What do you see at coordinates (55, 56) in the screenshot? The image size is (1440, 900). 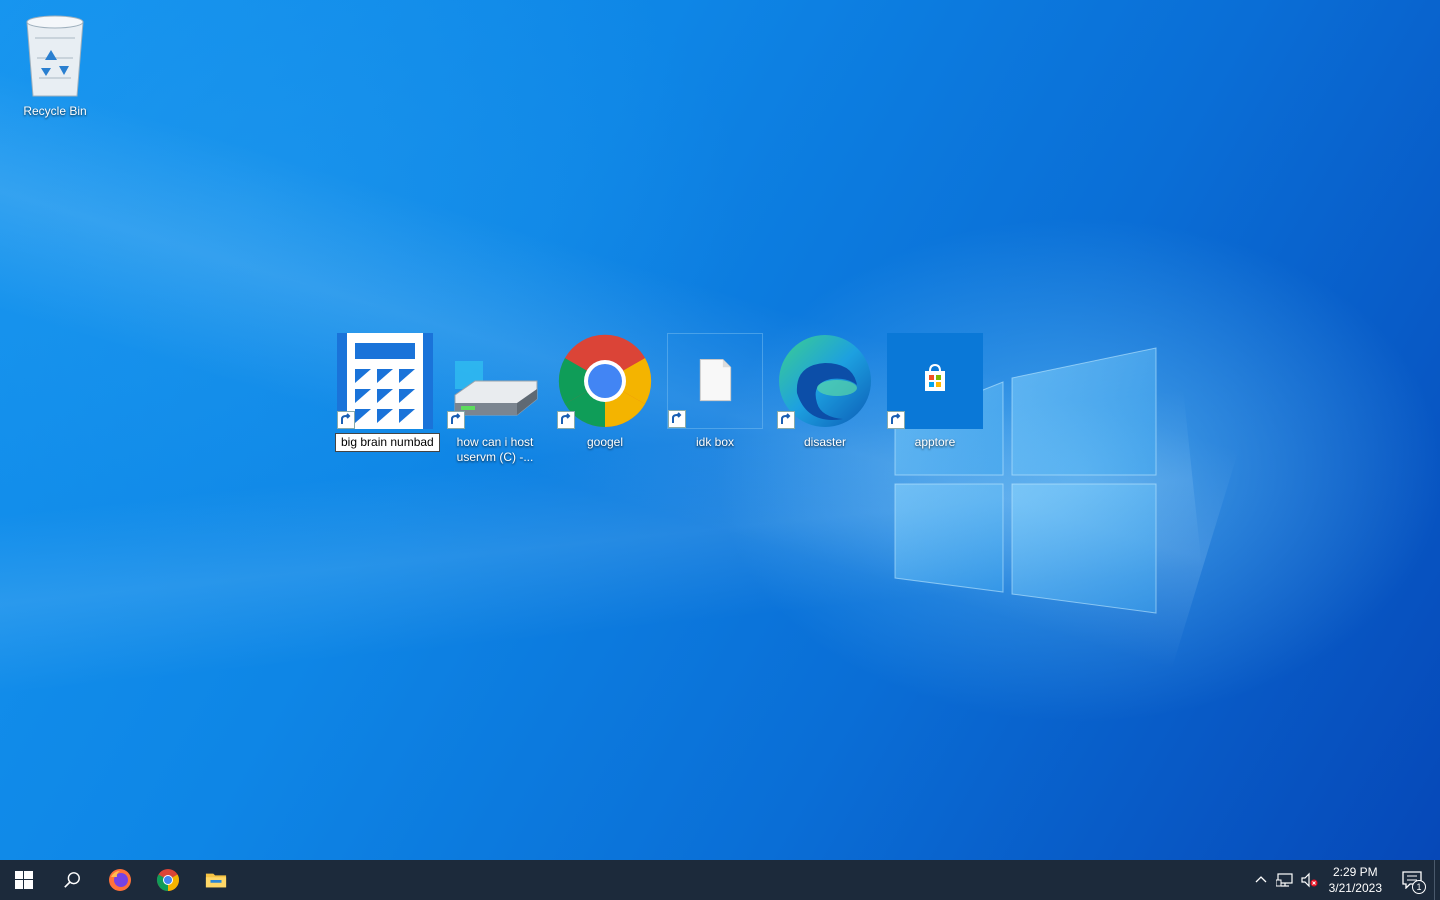 I see `recycle-bin-icon` at bounding box center [55, 56].